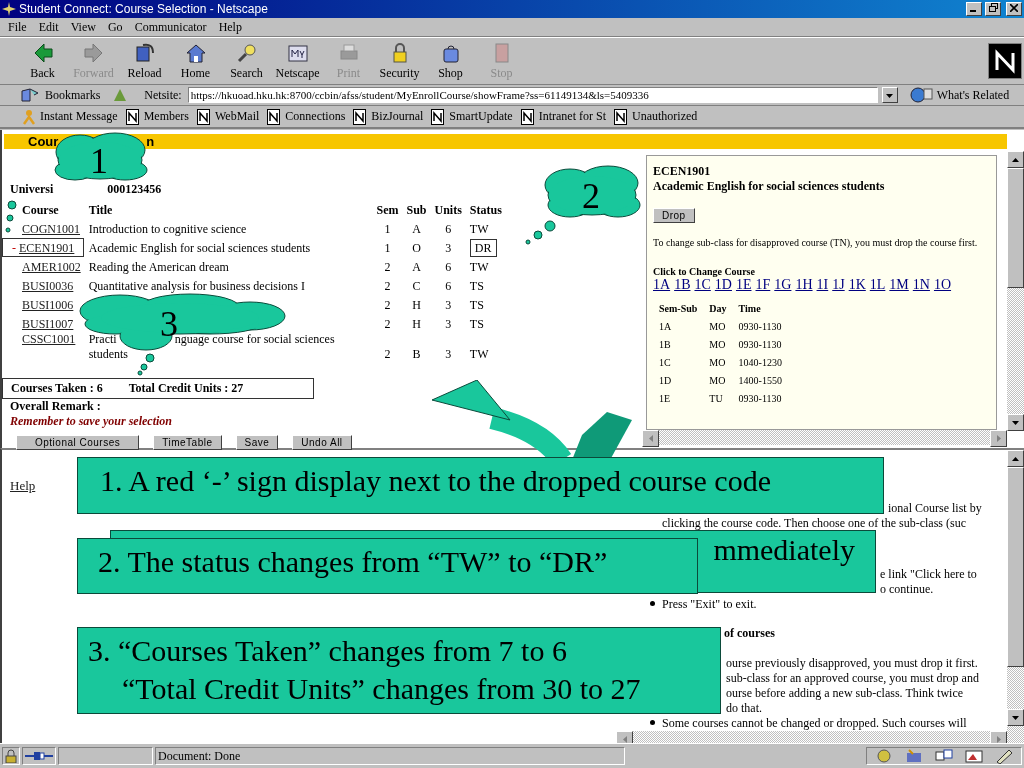  Describe the element at coordinates (23, 486) in the screenshot. I see `help-link: Help` at that location.